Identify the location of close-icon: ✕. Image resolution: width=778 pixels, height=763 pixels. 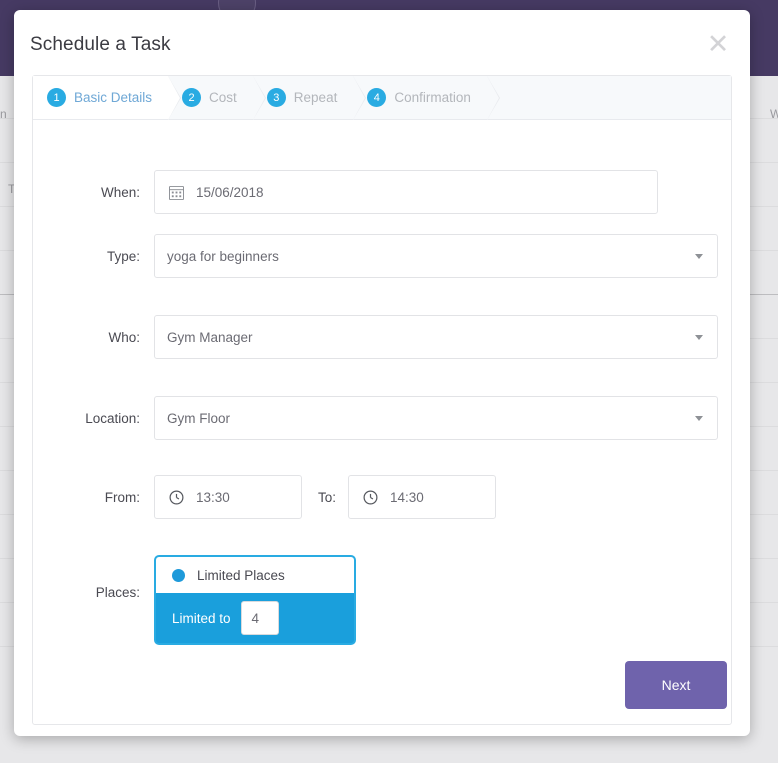
(718, 44).